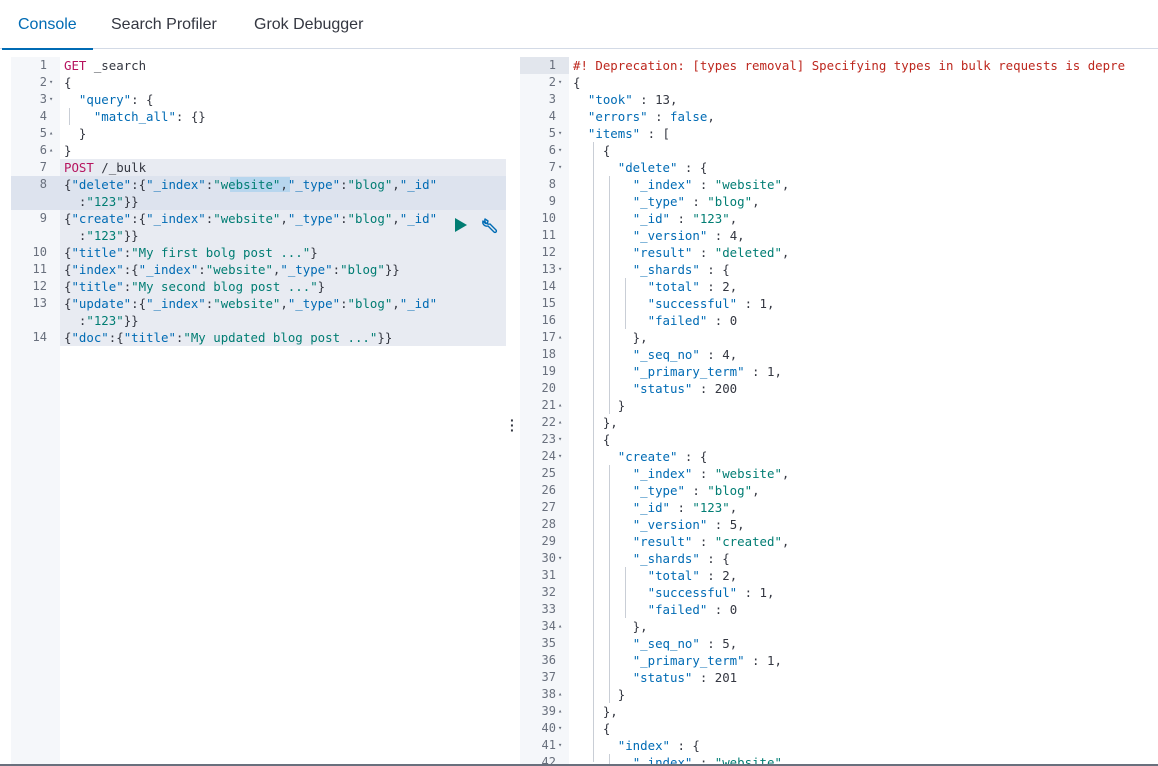  I want to click on line-number: 7, so click(43, 167).